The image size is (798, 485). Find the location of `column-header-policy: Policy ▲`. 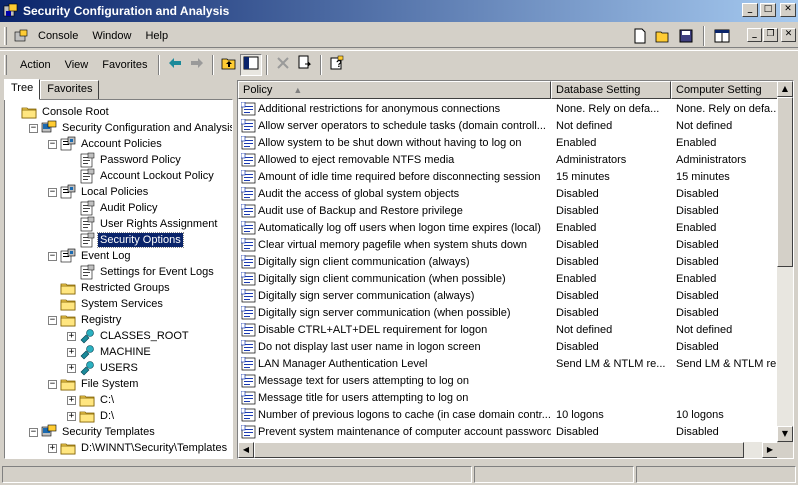

column-header-policy: Policy ▲ is located at coordinates (394, 90).